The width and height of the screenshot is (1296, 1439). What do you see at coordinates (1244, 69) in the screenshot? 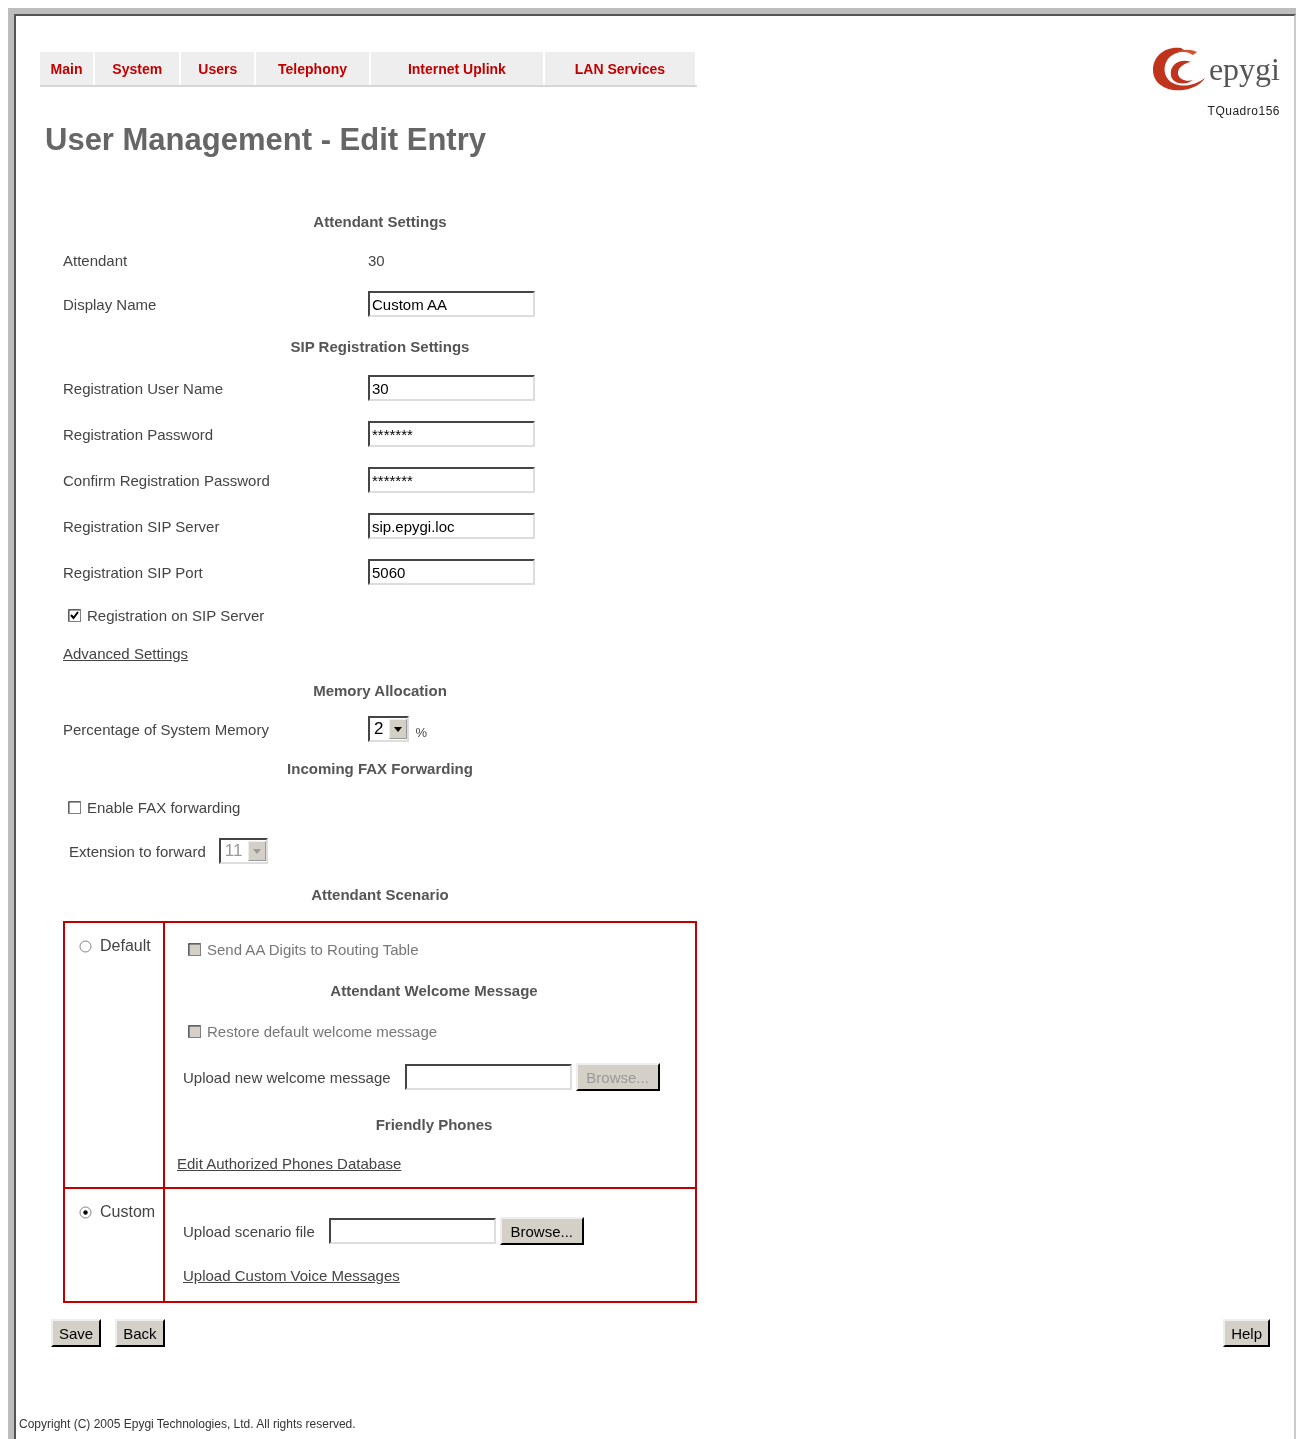
I see `logo-text: epygi` at bounding box center [1244, 69].